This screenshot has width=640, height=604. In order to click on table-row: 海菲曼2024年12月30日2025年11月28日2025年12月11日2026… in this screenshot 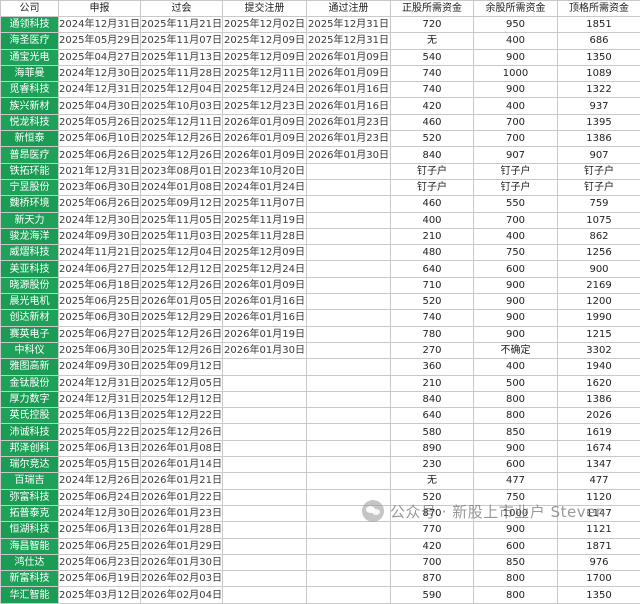, I will do `click(320, 73)`.